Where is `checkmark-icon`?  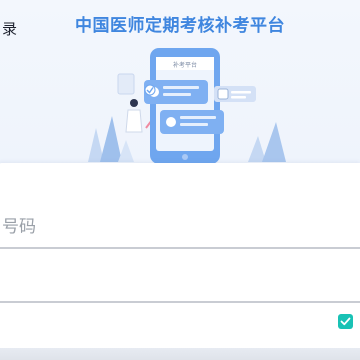 checkmark-icon is located at coordinates (345, 321).